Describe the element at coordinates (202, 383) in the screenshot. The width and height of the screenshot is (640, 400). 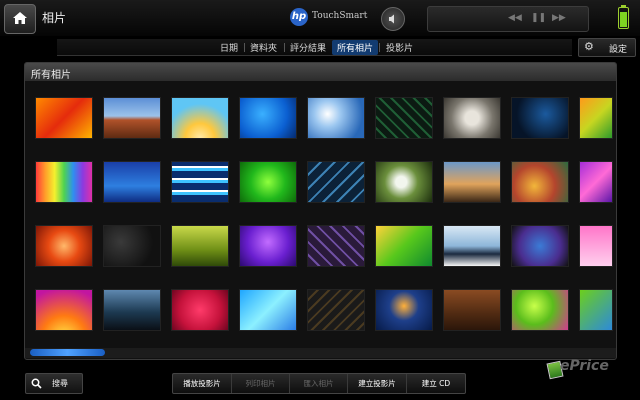
I see `play-slideshow-button: 播放投影片` at that location.